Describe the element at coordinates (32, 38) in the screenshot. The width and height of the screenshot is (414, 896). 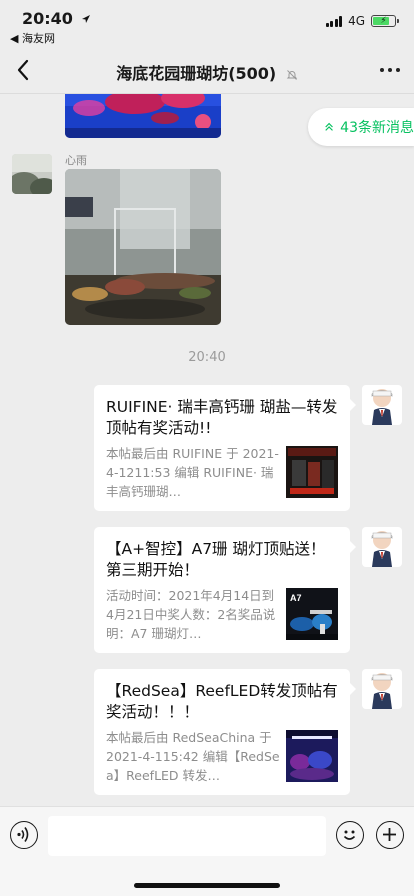
I see `back-to-app-link: ◀ 海友网` at that location.